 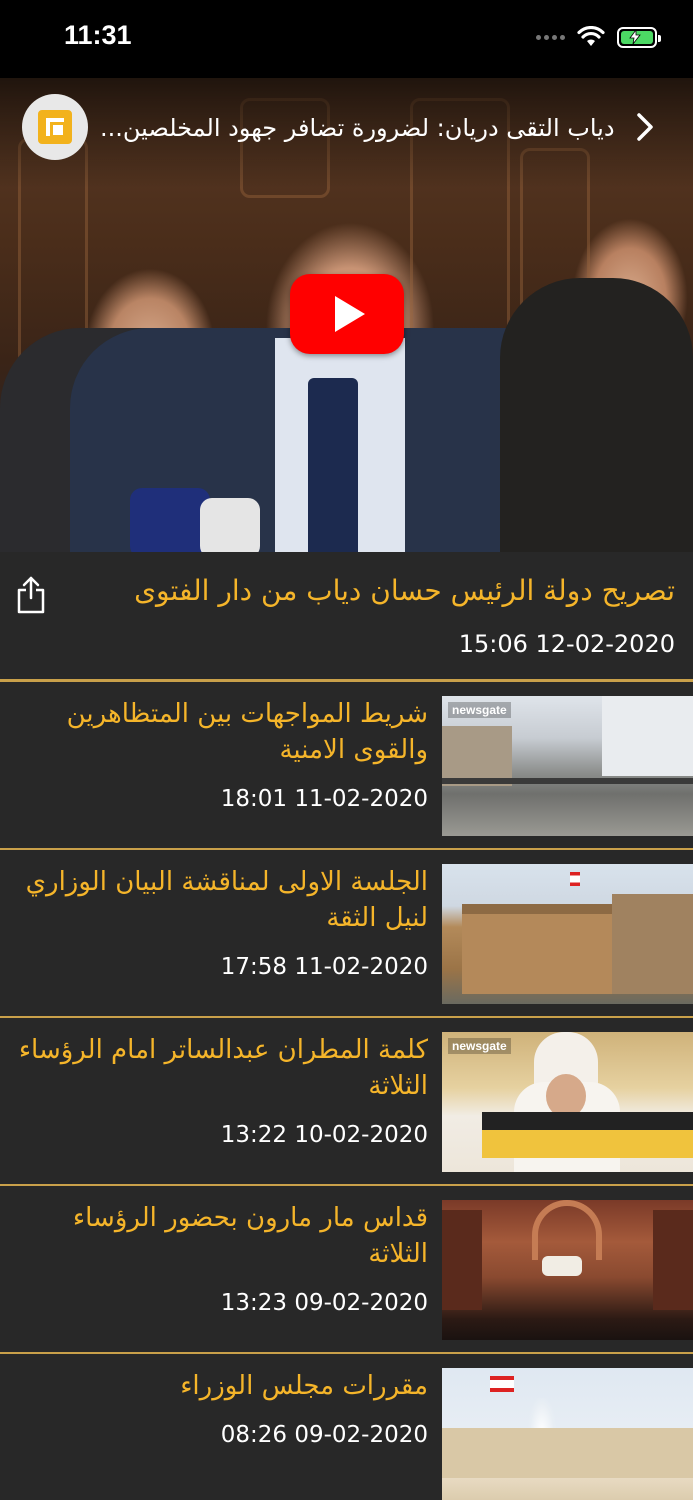 What do you see at coordinates (645, 127) in the screenshot?
I see `chevron-right-icon` at bounding box center [645, 127].